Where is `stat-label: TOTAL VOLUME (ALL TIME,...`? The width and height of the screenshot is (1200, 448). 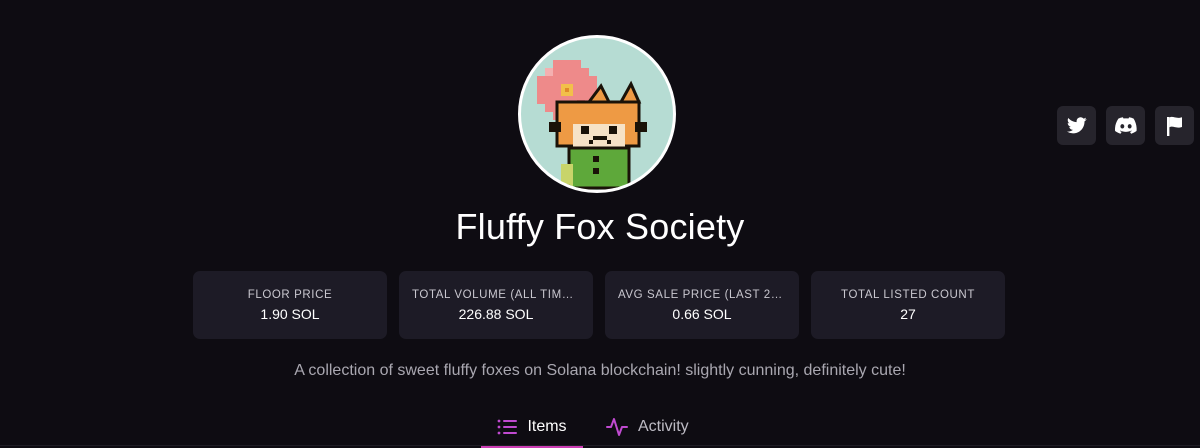
stat-label: TOTAL VOLUME (ALL TIME,... is located at coordinates (496, 294).